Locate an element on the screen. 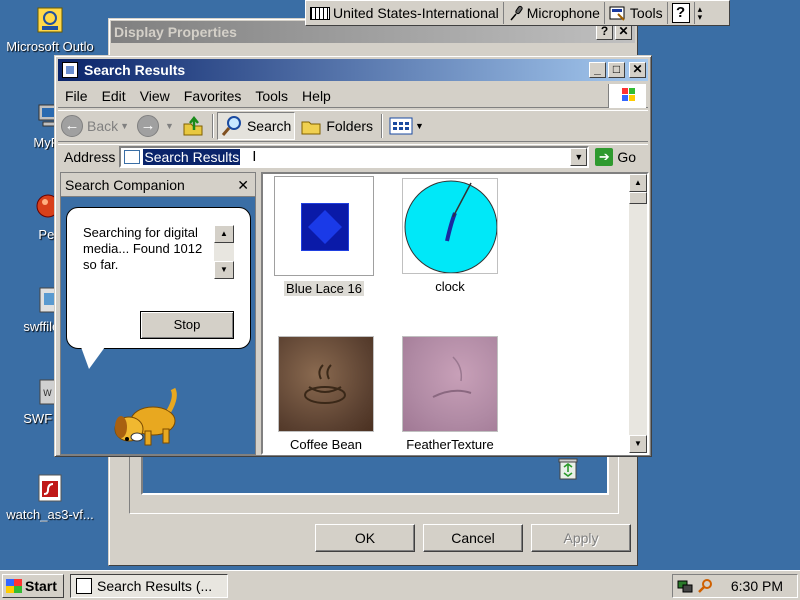 This screenshot has height=600, width=800. tools-label: Tools is located at coordinates (646, 13).